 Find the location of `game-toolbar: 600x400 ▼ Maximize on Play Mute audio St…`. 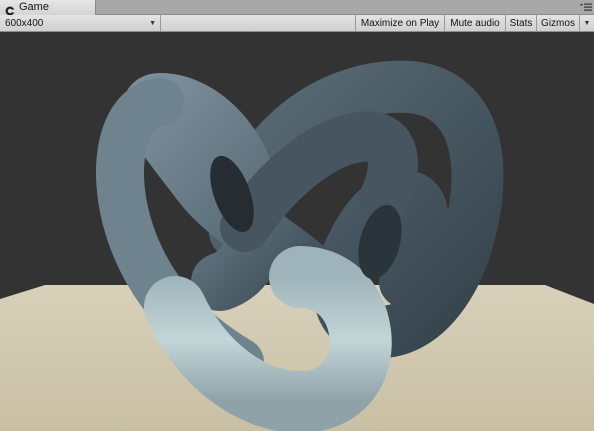

game-toolbar: 600x400 ▼ Maximize on Play Mute audio St… is located at coordinates (297, 23).